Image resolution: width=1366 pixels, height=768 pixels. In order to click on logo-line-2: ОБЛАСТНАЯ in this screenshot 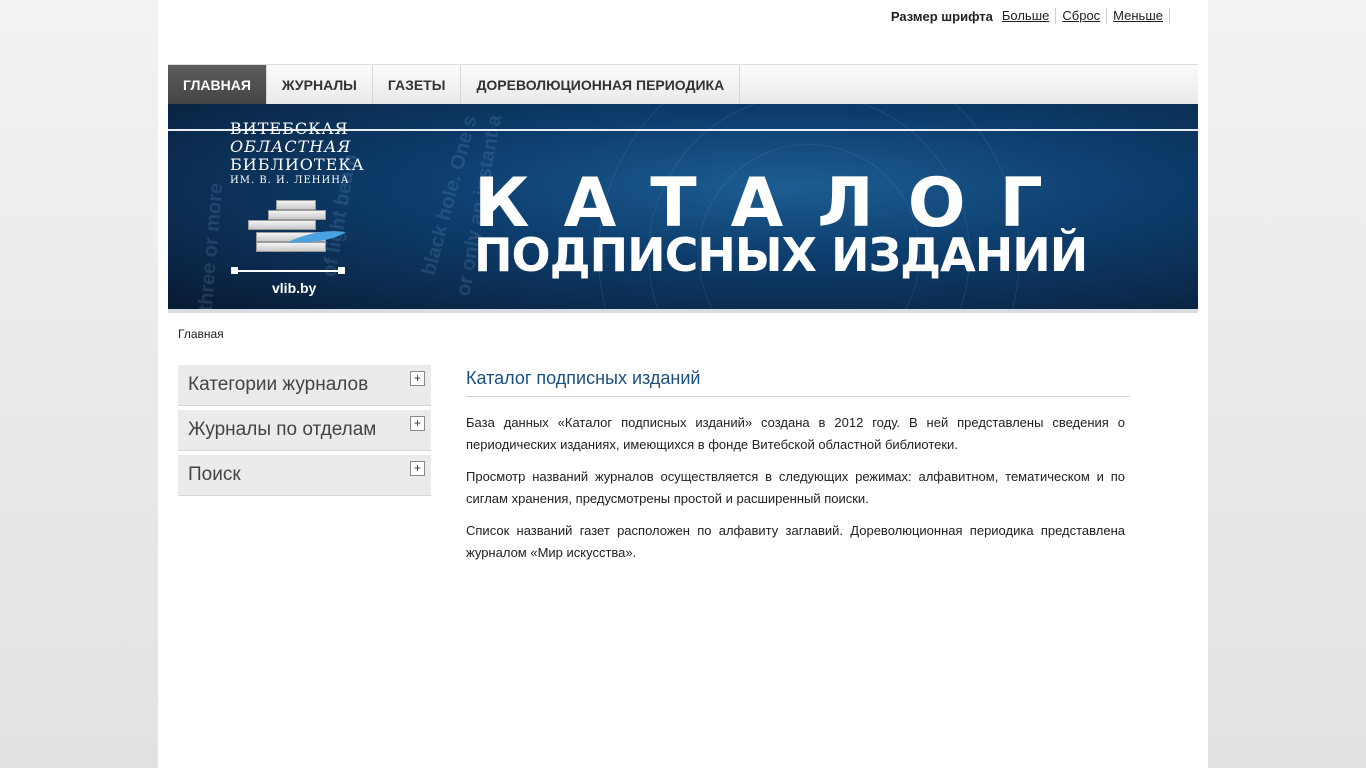, I will do `click(291, 146)`.